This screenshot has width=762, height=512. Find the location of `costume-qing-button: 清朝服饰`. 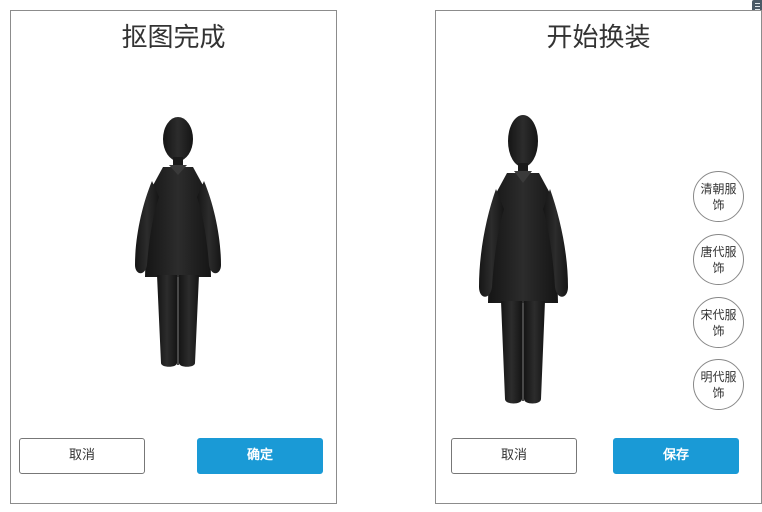

costume-qing-button: 清朝服饰 is located at coordinates (718, 196).